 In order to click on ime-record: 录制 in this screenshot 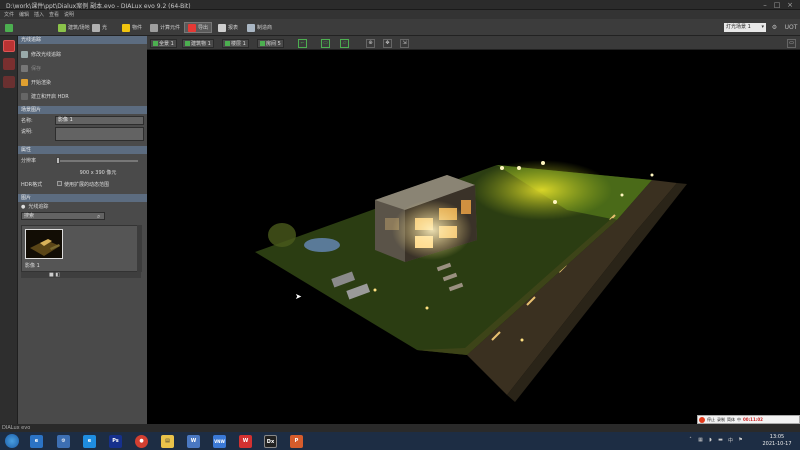, I will do `click(721, 420)`.